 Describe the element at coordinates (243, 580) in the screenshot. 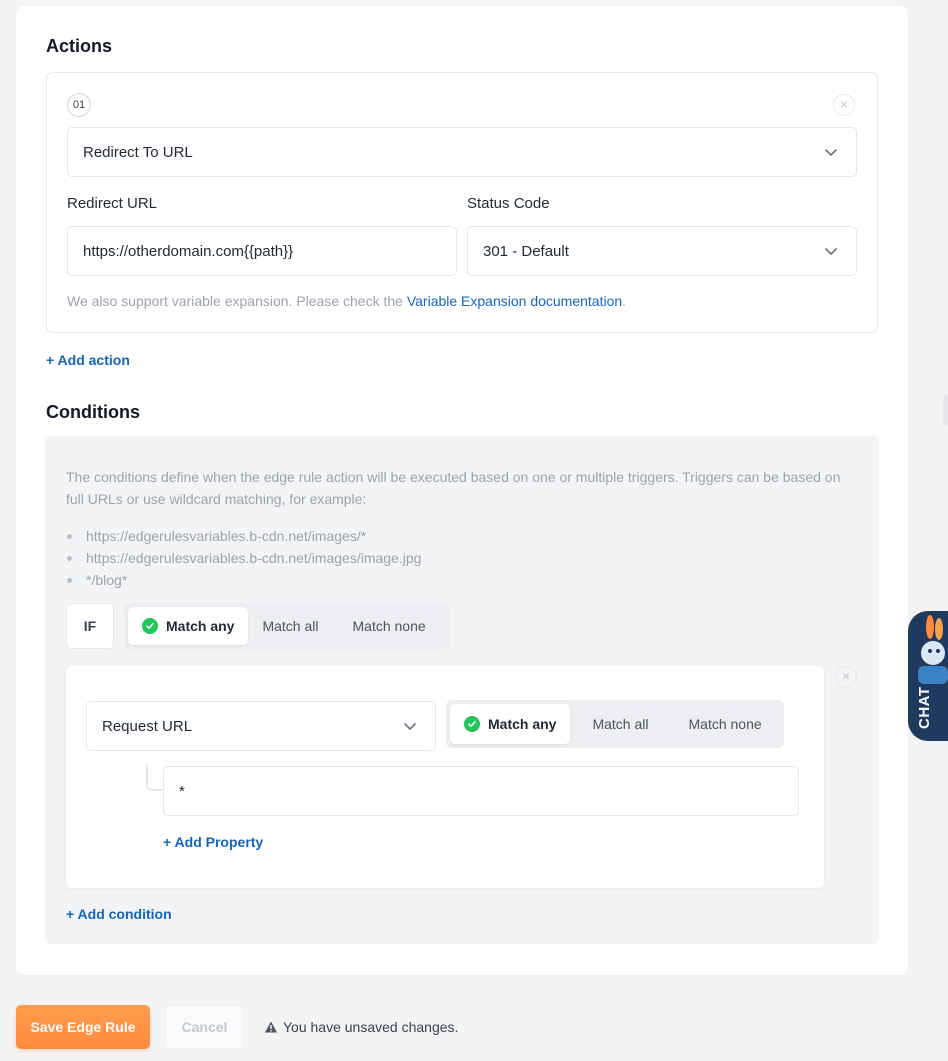

I see `list-item: */blog*` at that location.